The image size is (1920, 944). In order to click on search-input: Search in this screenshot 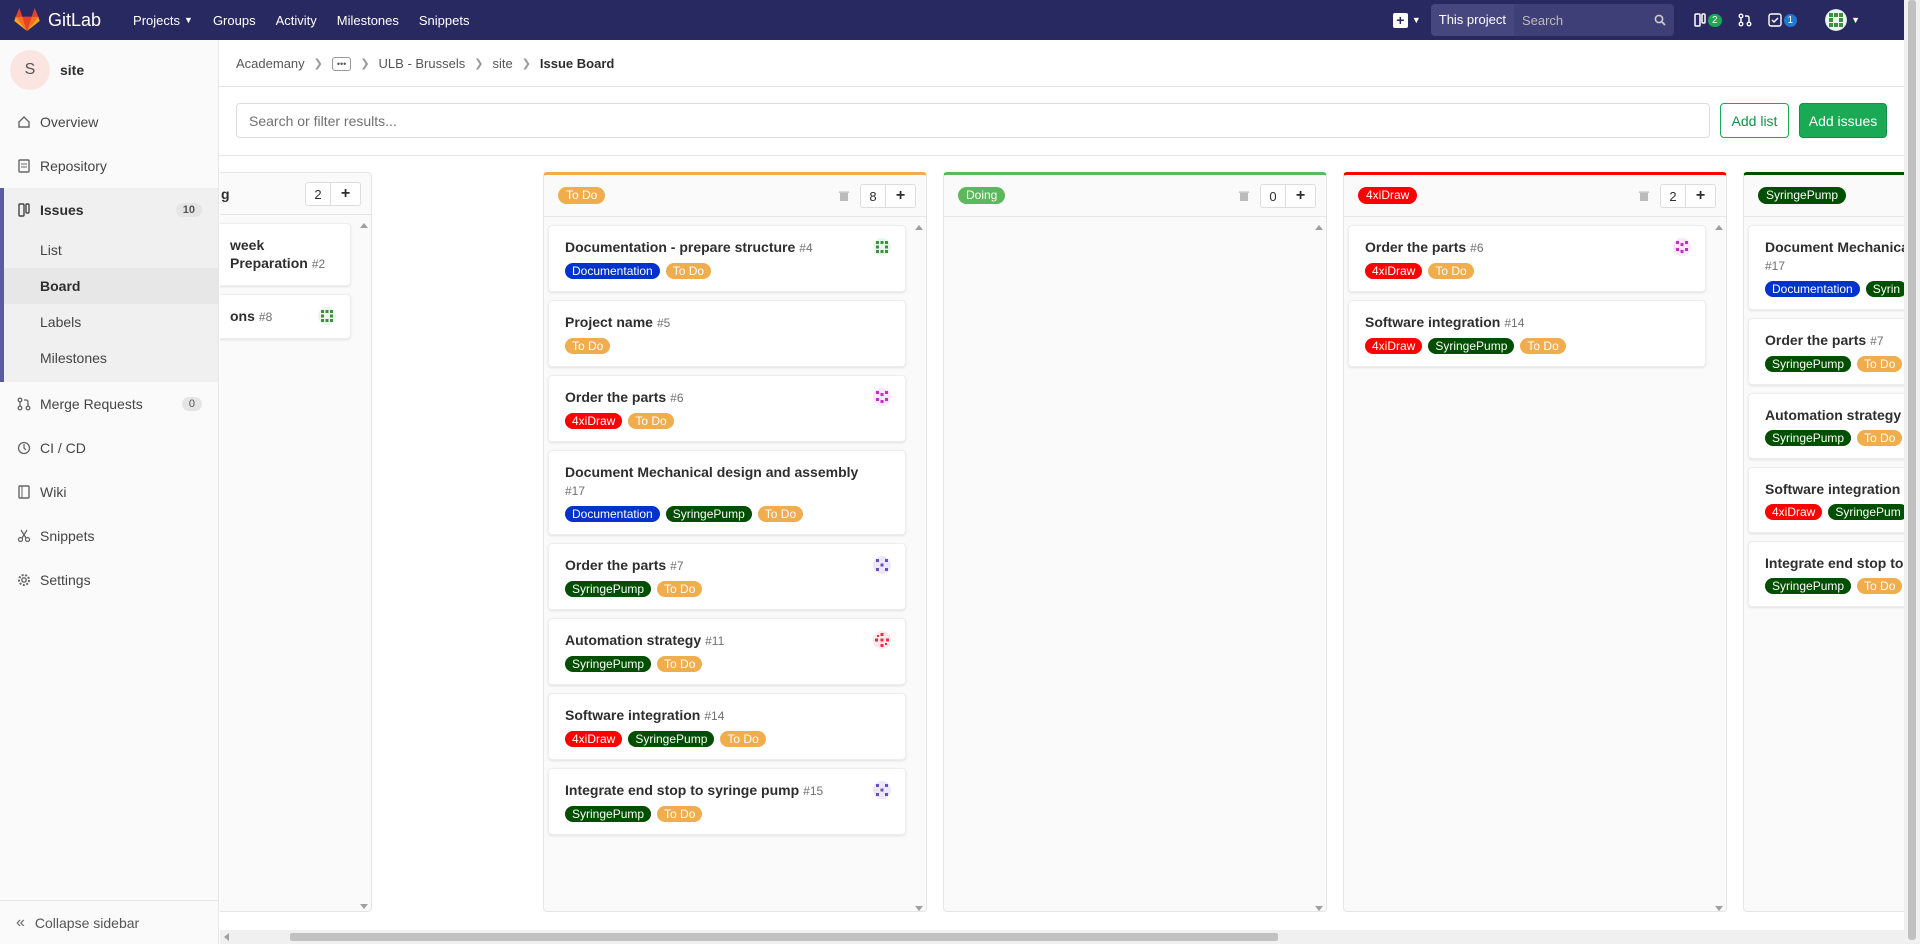, I will do `click(1593, 20)`.